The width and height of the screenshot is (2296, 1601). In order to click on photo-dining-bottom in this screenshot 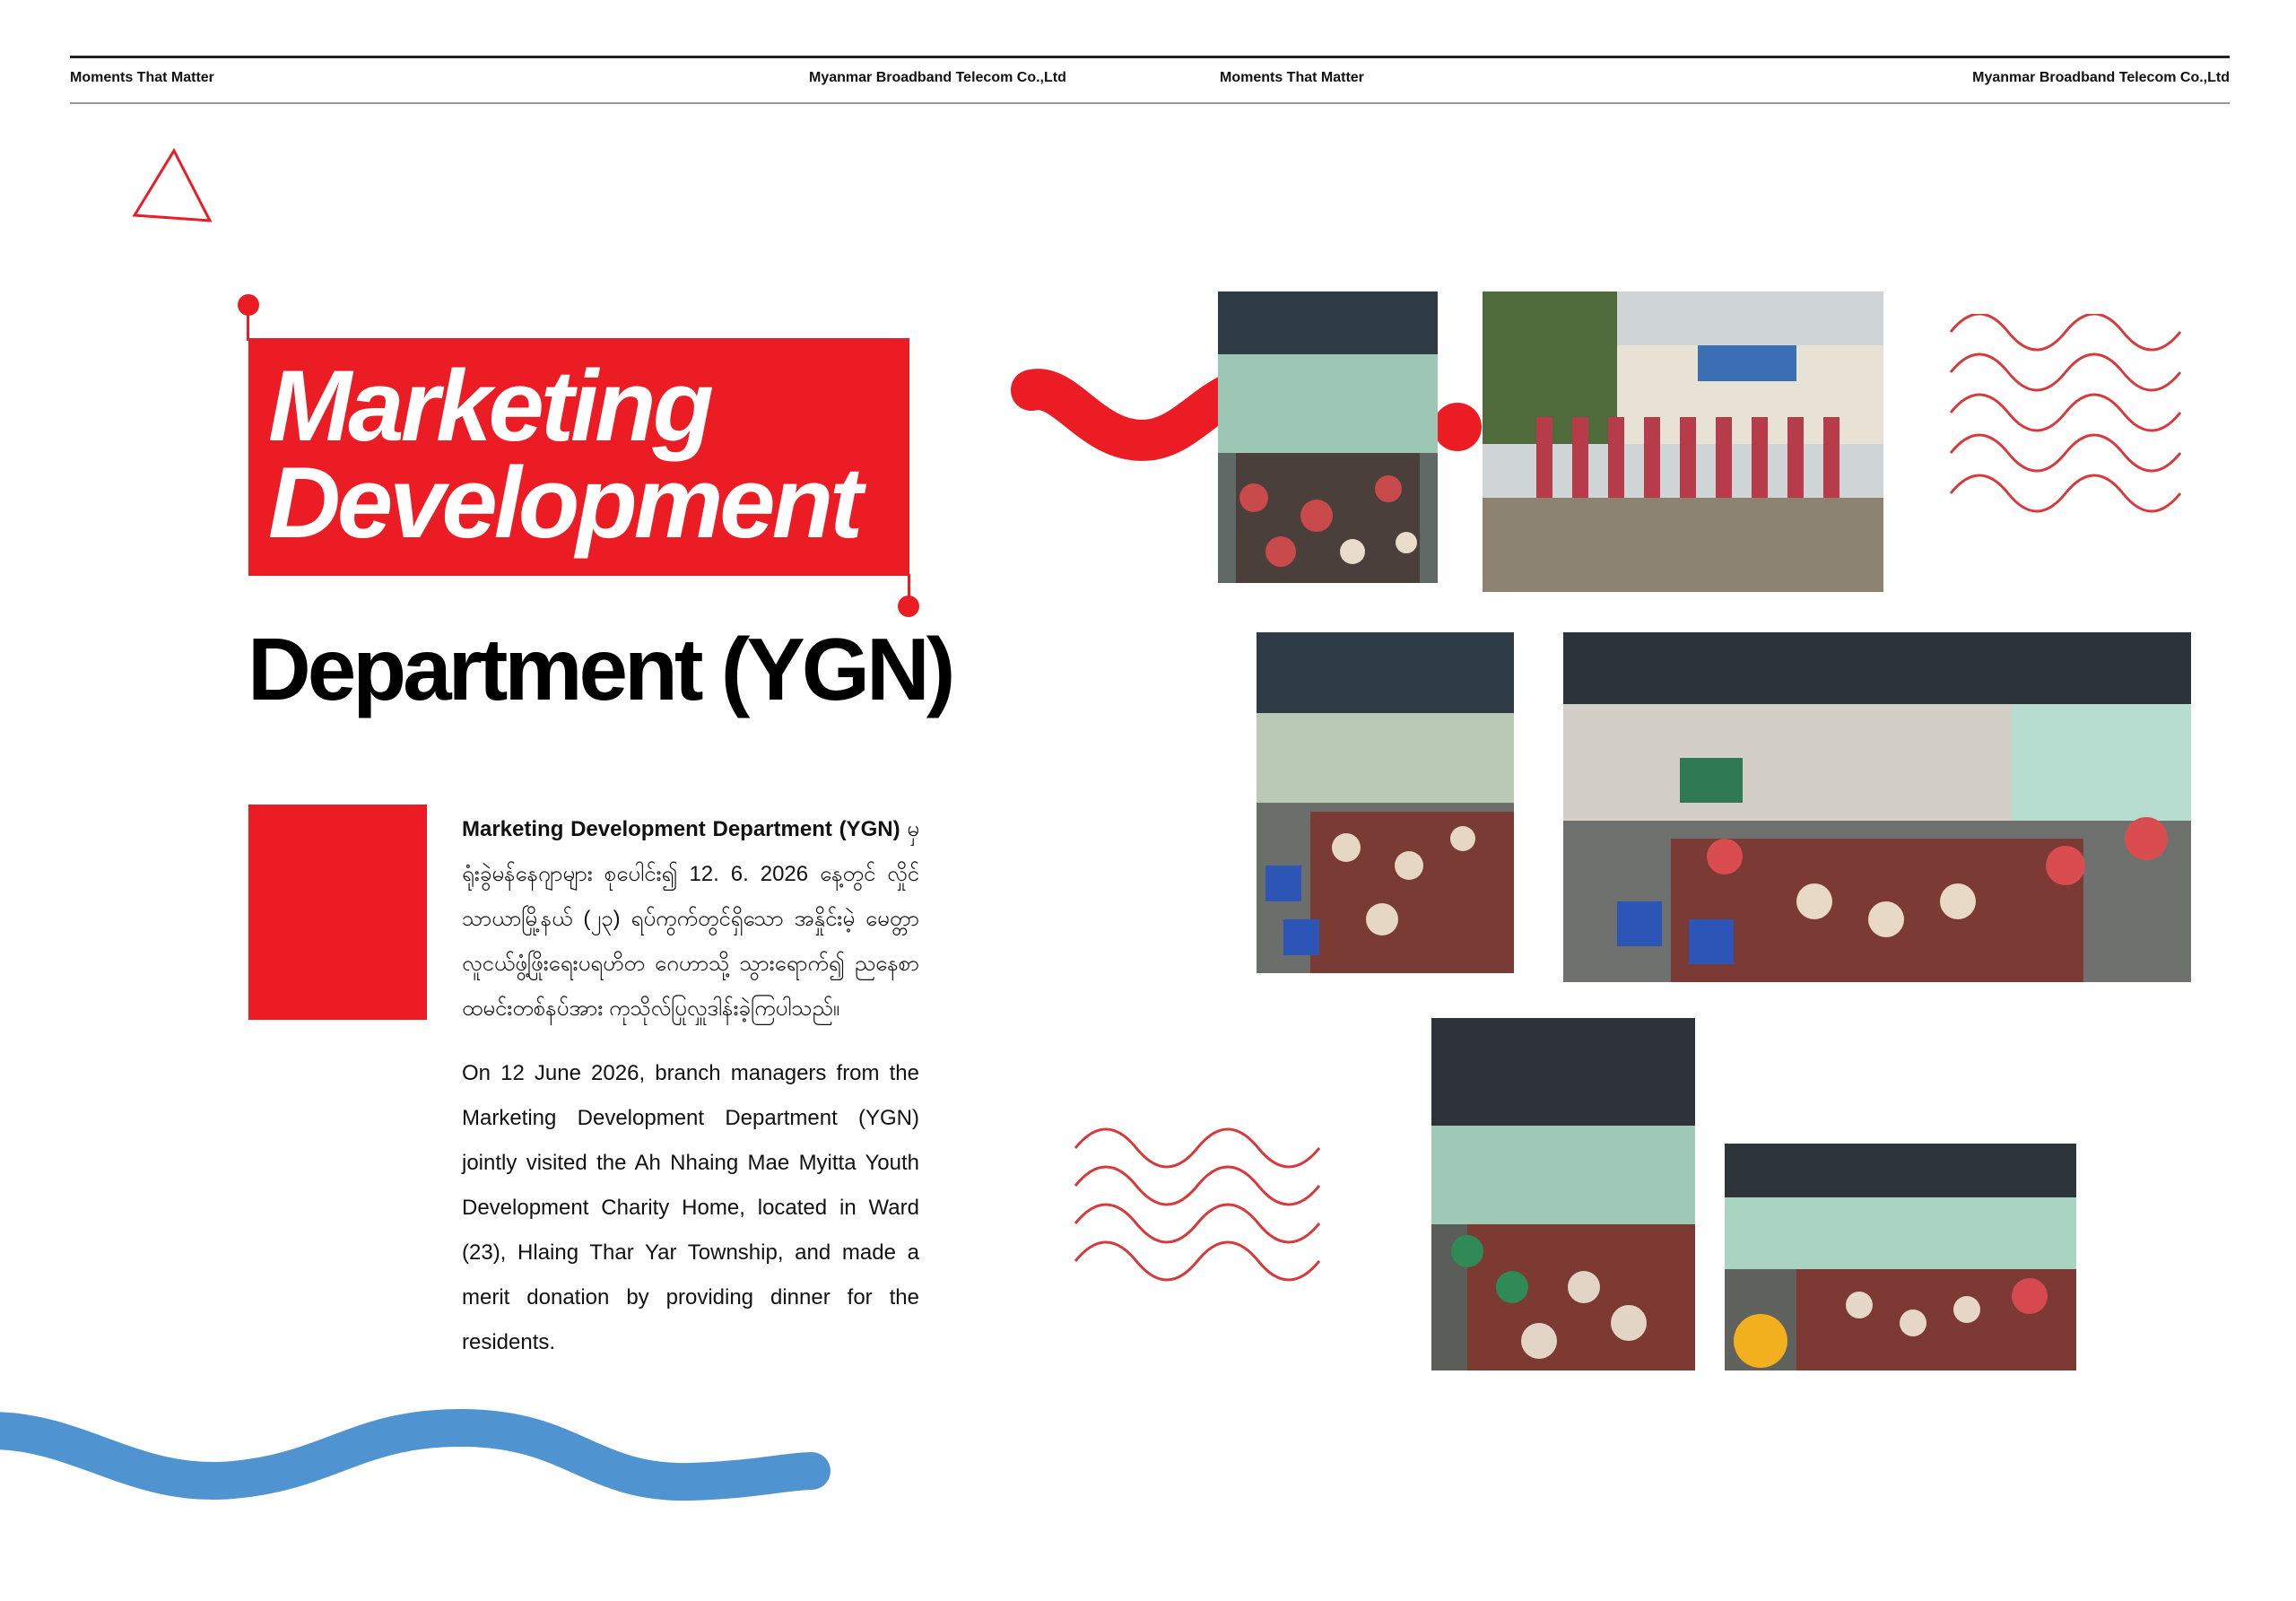, I will do `click(1900, 1257)`.